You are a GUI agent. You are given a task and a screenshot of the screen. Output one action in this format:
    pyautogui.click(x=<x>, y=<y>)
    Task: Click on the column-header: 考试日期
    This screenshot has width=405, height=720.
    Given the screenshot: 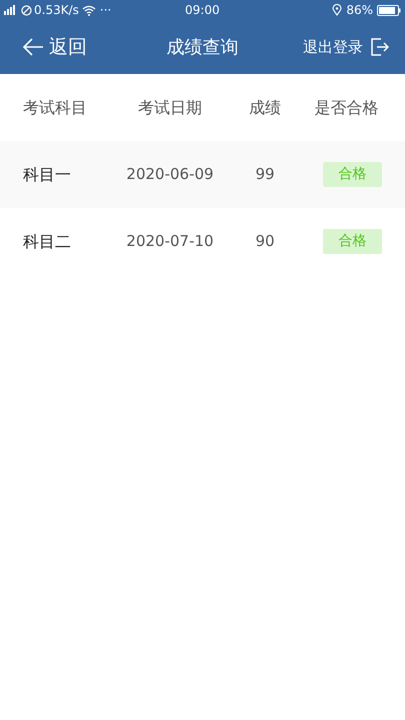 What is the action you would take?
    pyautogui.click(x=170, y=107)
    